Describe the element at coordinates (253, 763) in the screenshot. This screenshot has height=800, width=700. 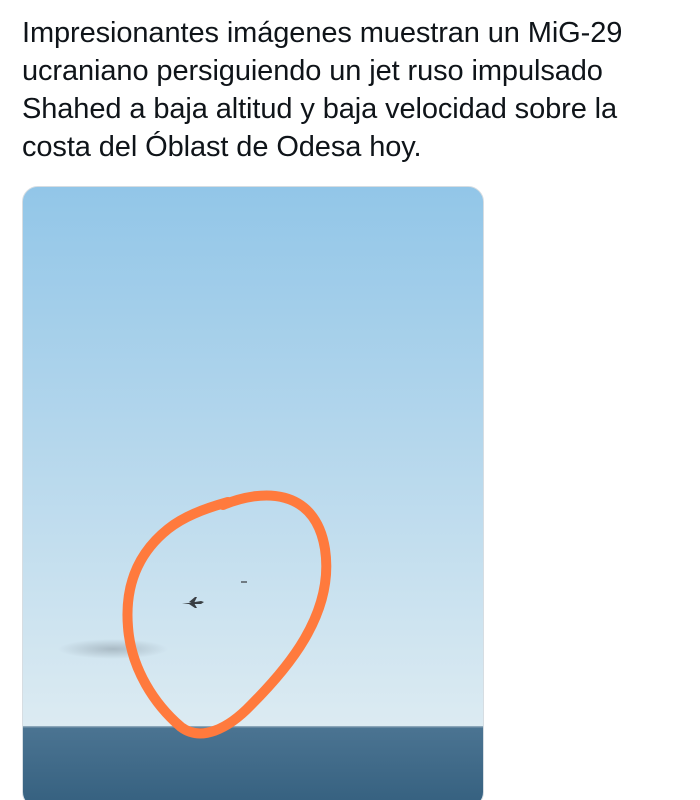
I see `sea` at that location.